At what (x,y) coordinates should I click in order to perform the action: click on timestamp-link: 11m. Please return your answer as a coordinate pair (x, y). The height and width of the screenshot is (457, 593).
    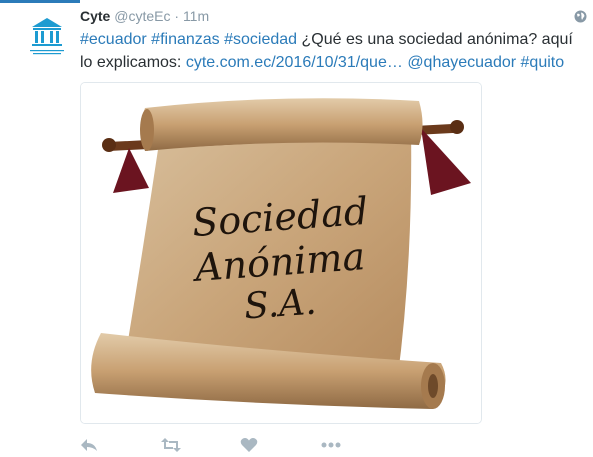
    Looking at the image, I should click on (196, 16).